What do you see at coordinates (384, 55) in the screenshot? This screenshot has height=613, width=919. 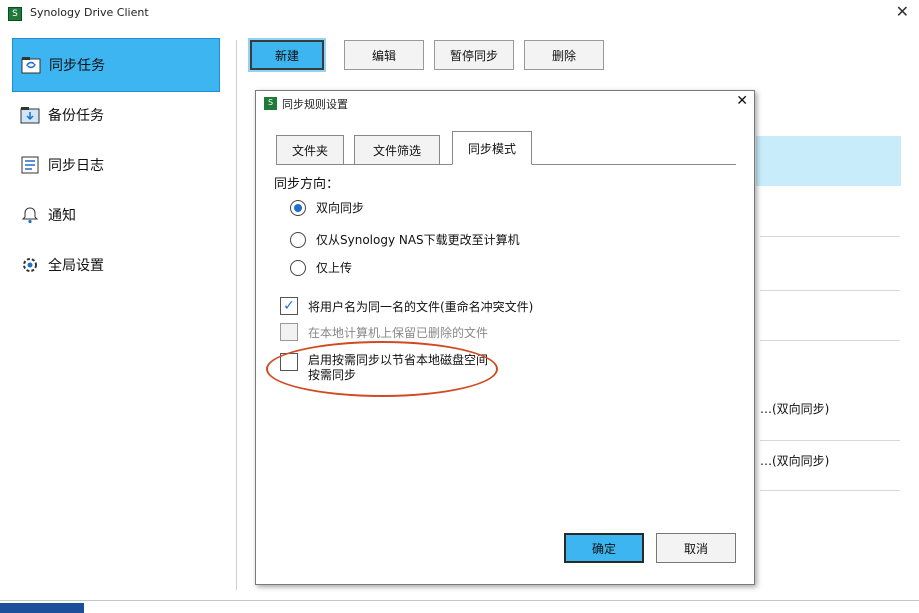 I see `edit-task-button: 编辑` at bounding box center [384, 55].